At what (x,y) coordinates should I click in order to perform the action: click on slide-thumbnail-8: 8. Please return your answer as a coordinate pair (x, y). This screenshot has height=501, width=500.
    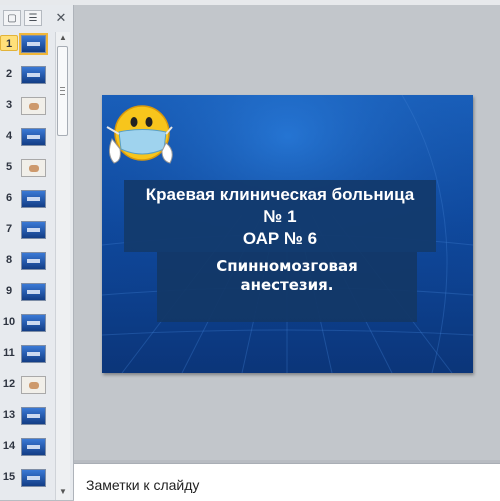
    Looking at the image, I should click on (27, 264).